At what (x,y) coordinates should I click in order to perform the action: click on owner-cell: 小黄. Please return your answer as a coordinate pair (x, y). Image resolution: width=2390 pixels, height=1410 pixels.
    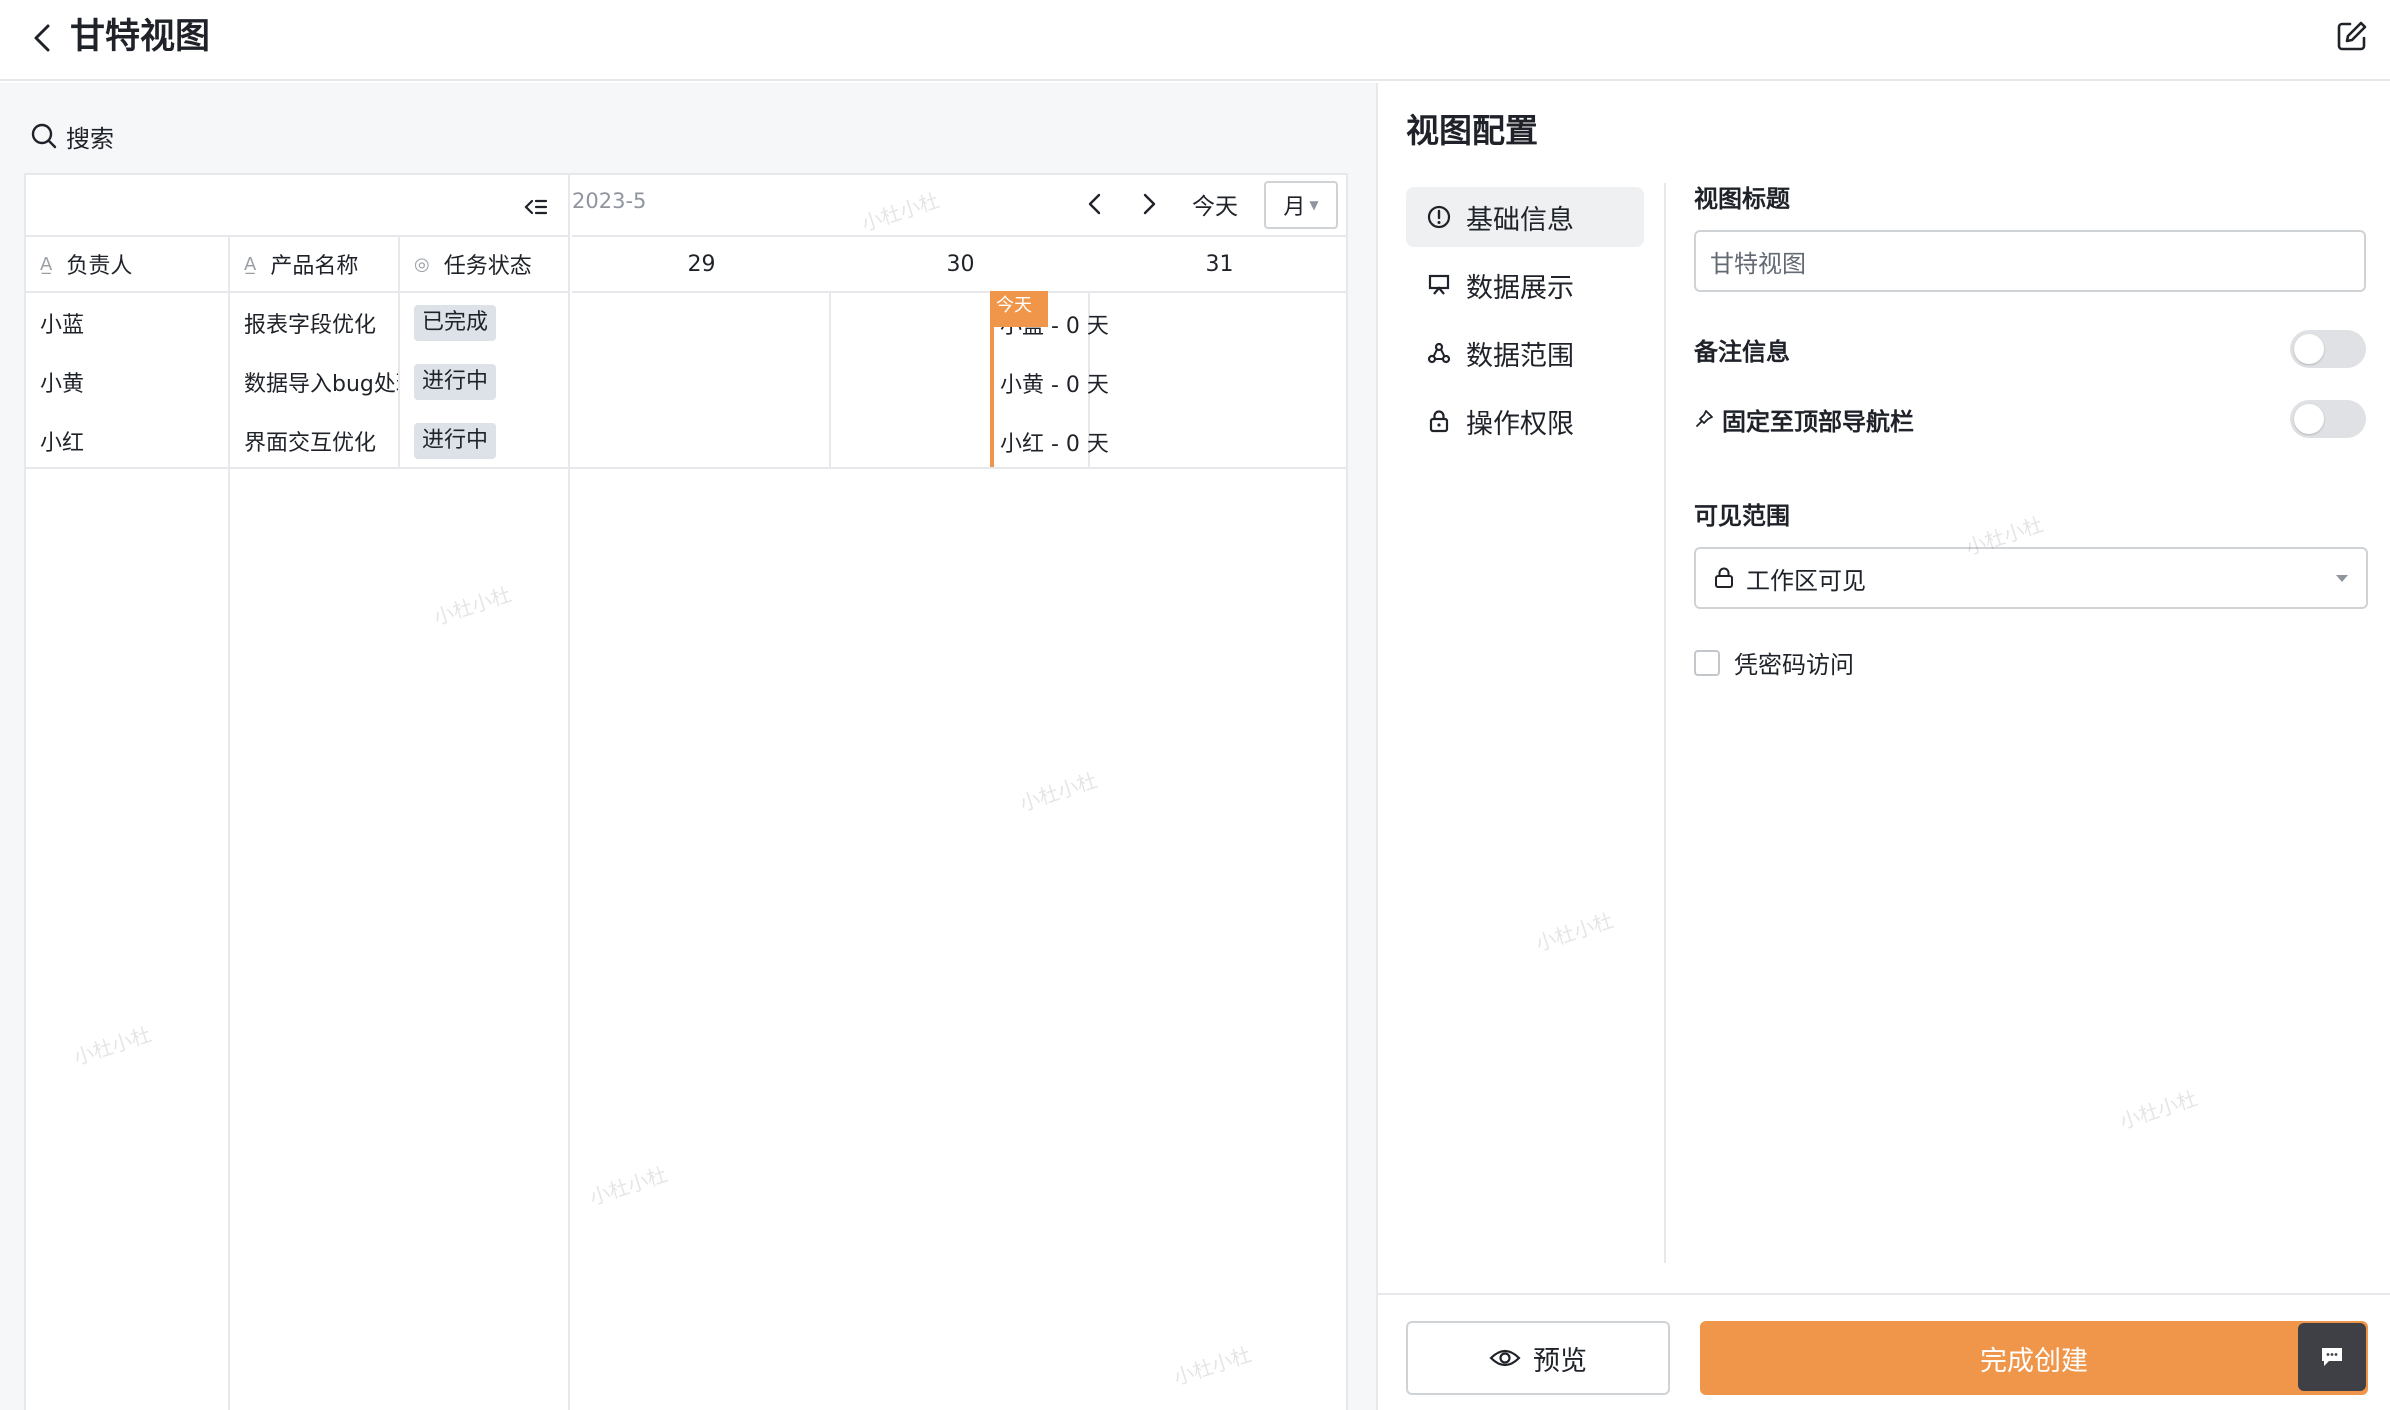
    Looking at the image, I should click on (62, 384).